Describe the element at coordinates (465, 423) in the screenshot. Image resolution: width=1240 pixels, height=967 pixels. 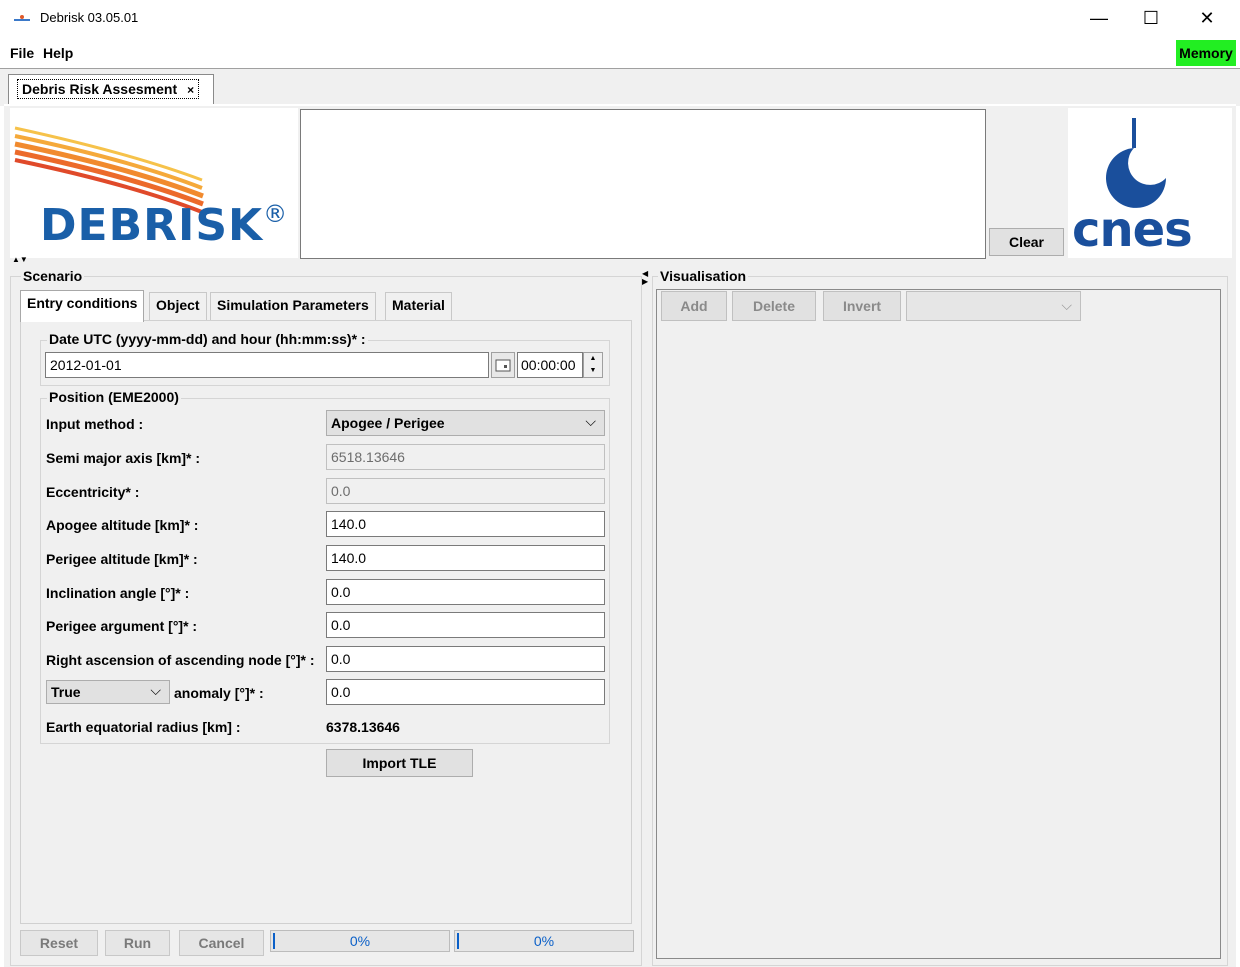
I see `input-method-select: Apogee / Perigee ⌵` at that location.